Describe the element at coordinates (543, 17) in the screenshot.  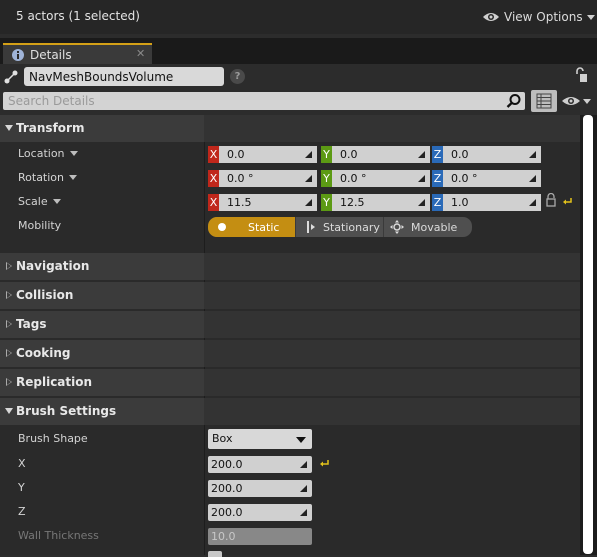
I see `view-options-label: View Options` at that location.